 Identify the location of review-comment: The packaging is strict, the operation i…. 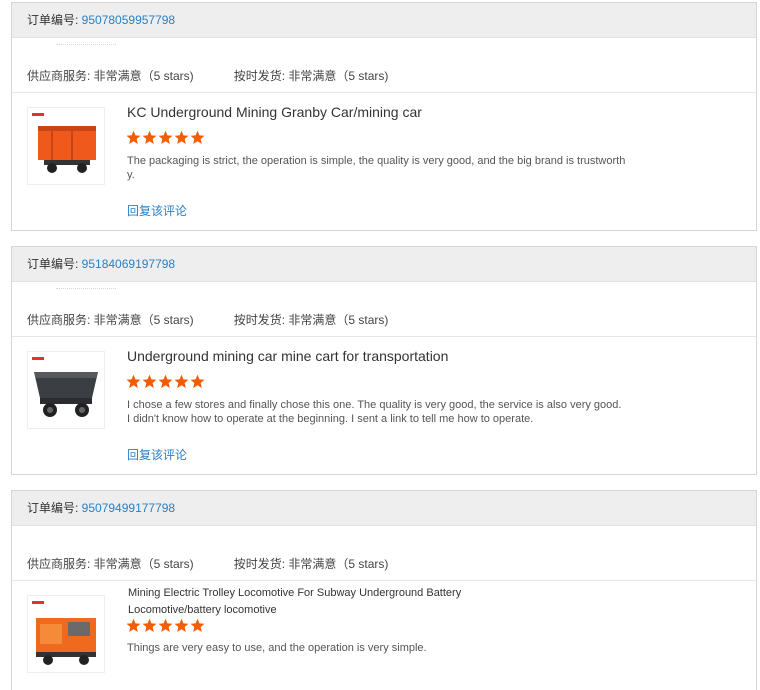
(376, 168).